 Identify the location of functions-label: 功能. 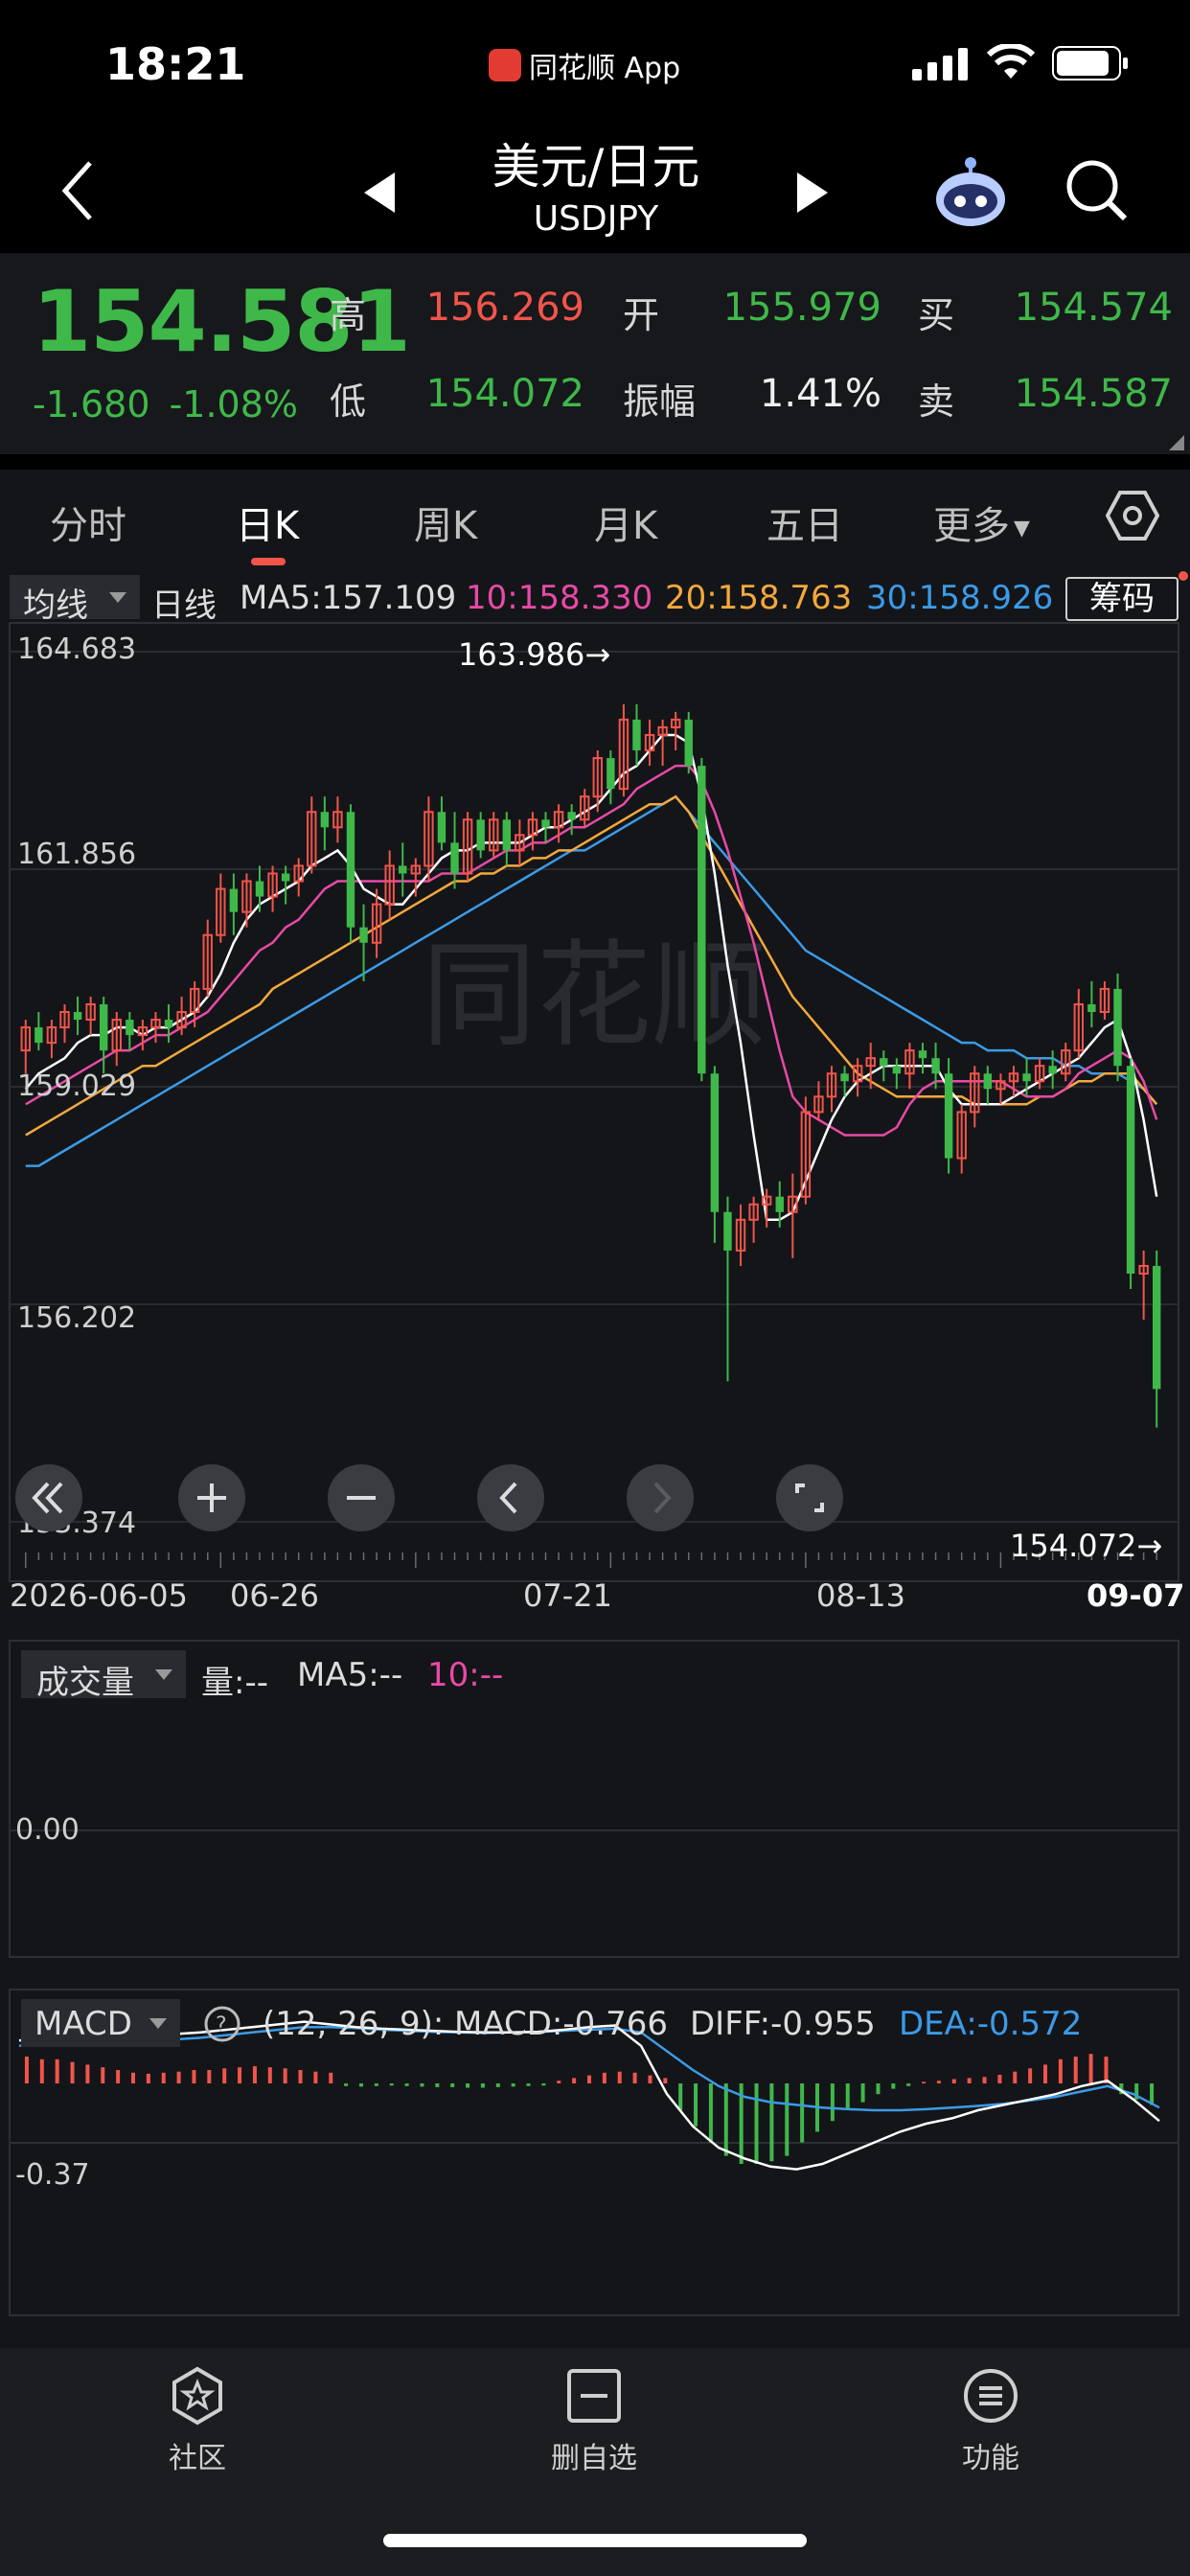
(990, 2458).